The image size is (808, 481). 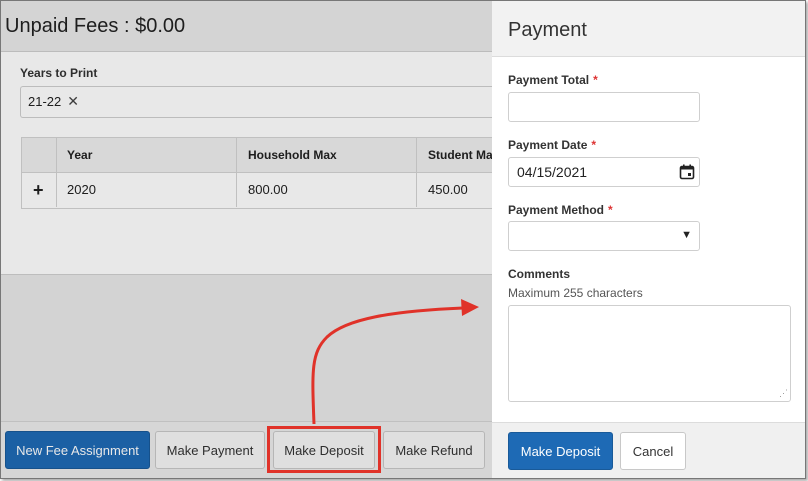 I want to click on cancel-button: Cancel, so click(x=653, y=451).